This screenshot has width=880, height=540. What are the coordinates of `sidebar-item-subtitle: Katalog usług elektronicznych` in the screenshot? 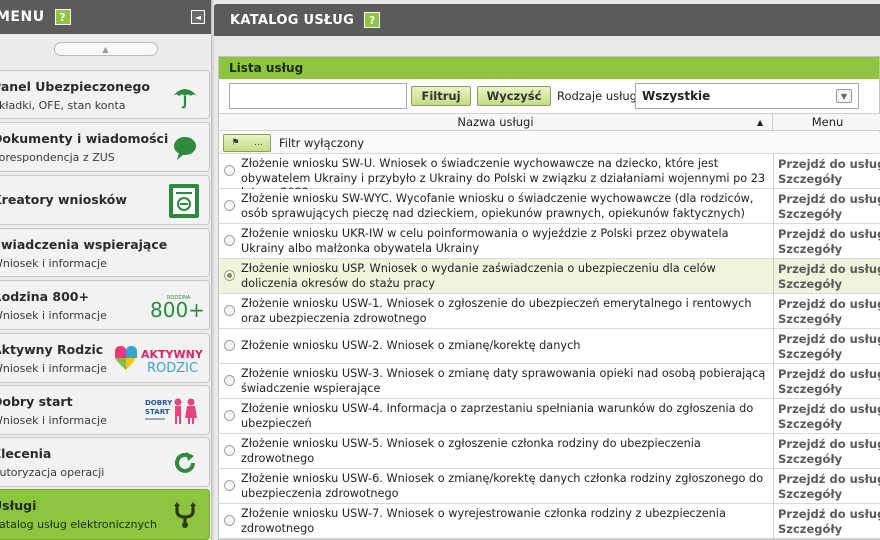 It's located at (78, 524).